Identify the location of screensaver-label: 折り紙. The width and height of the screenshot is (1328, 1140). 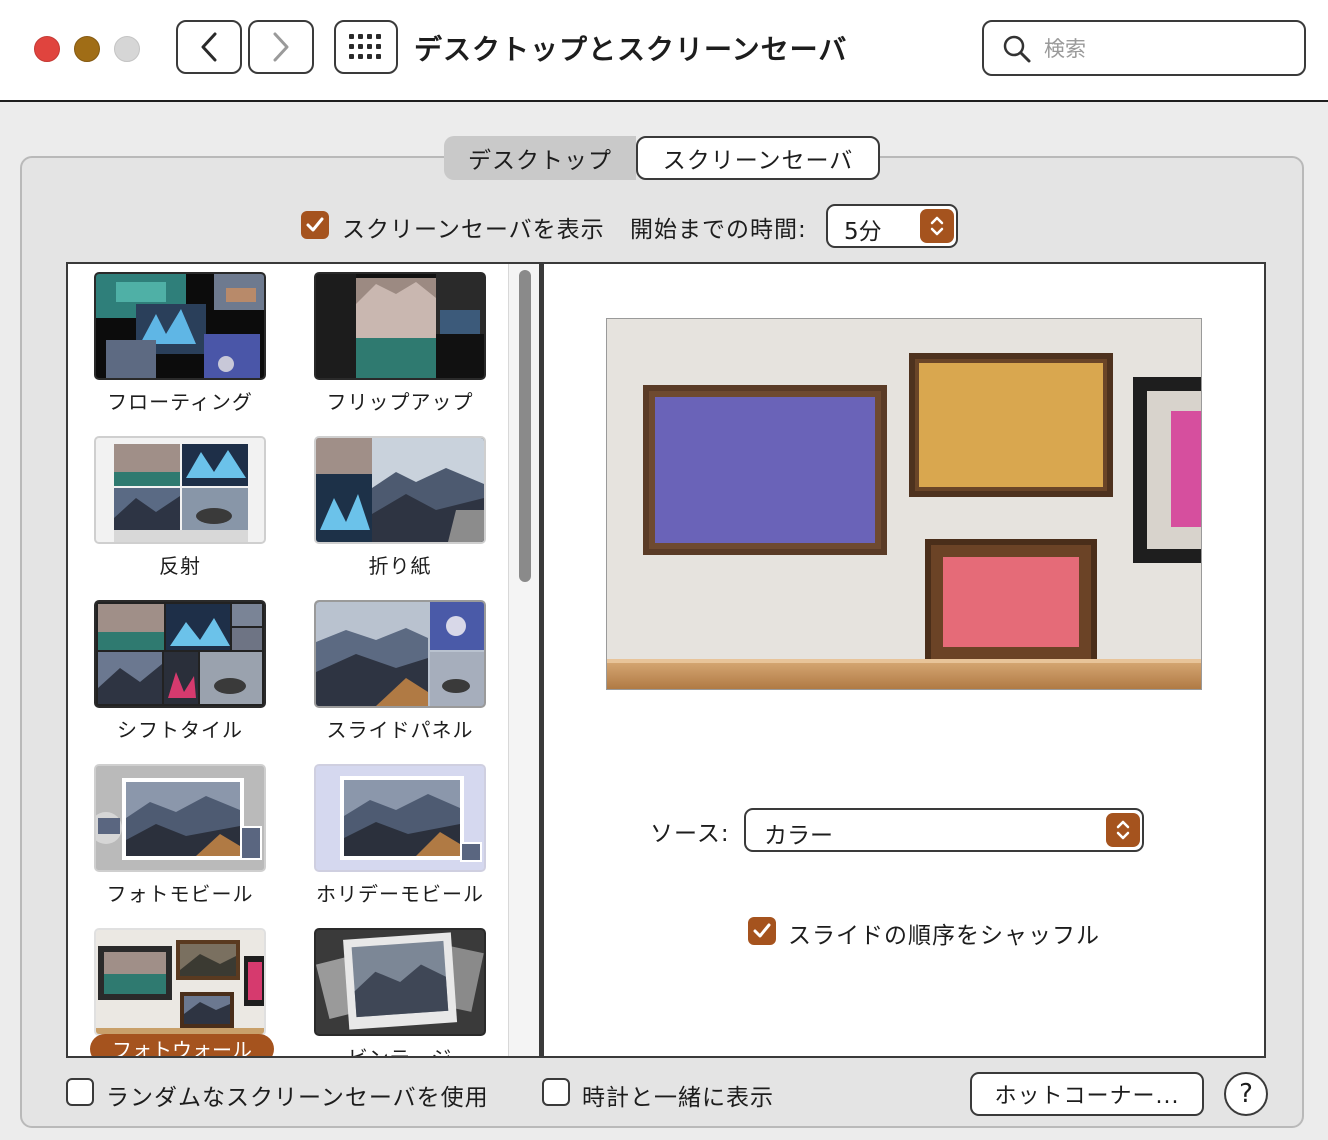
(400, 566).